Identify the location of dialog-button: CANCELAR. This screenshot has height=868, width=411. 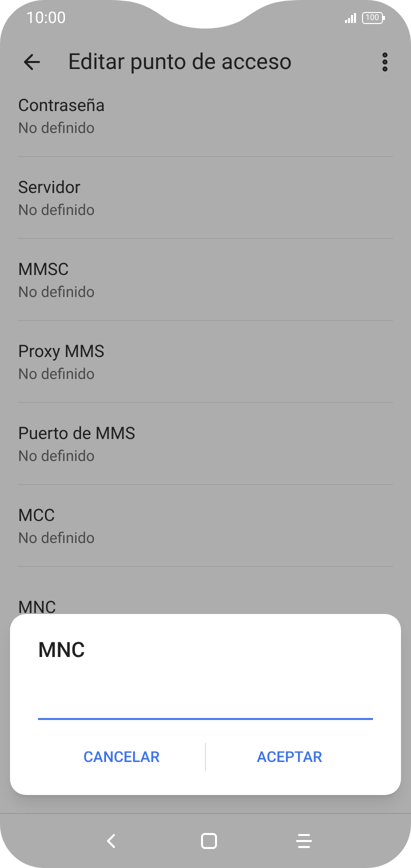
(121, 757).